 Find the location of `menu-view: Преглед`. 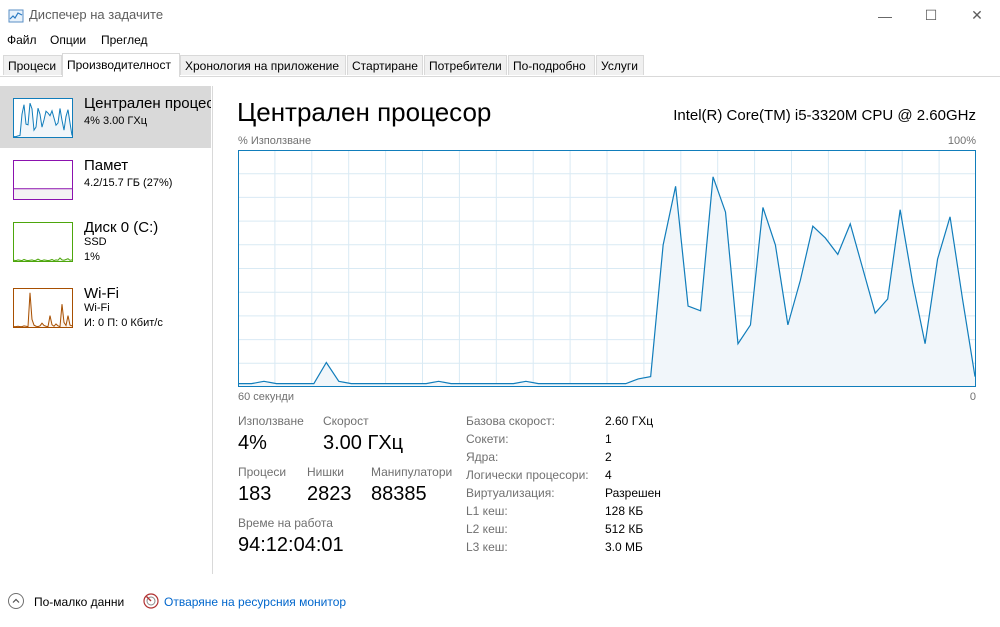

menu-view: Преглед is located at coordinates (124, 40).